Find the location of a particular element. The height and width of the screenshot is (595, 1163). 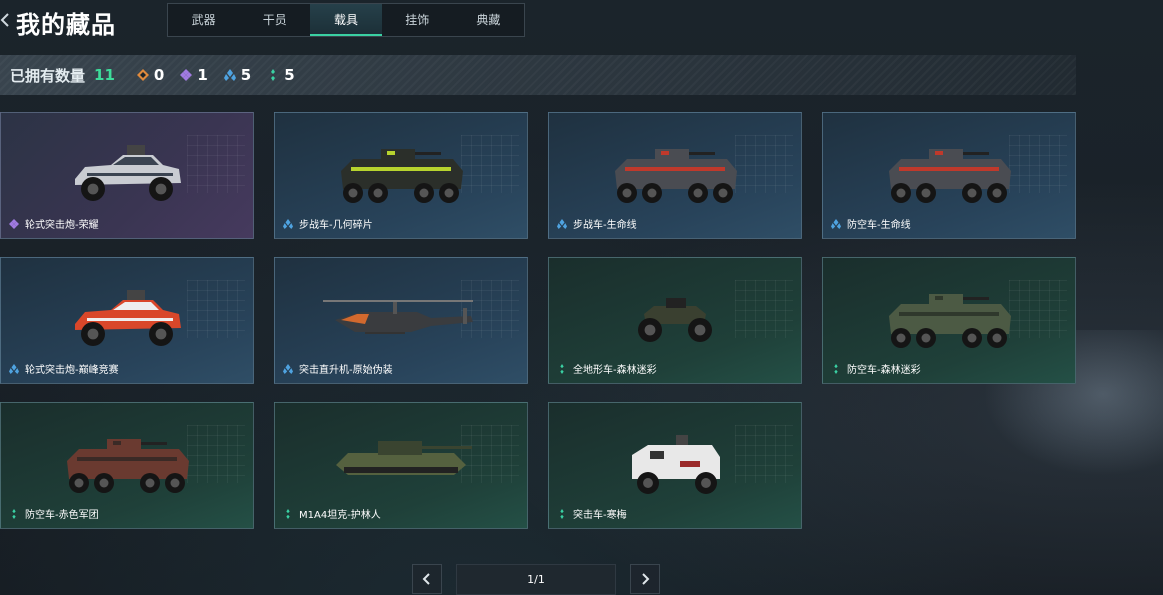

collection-card: 防空车-生命线 is located at coordinates (949, 175).